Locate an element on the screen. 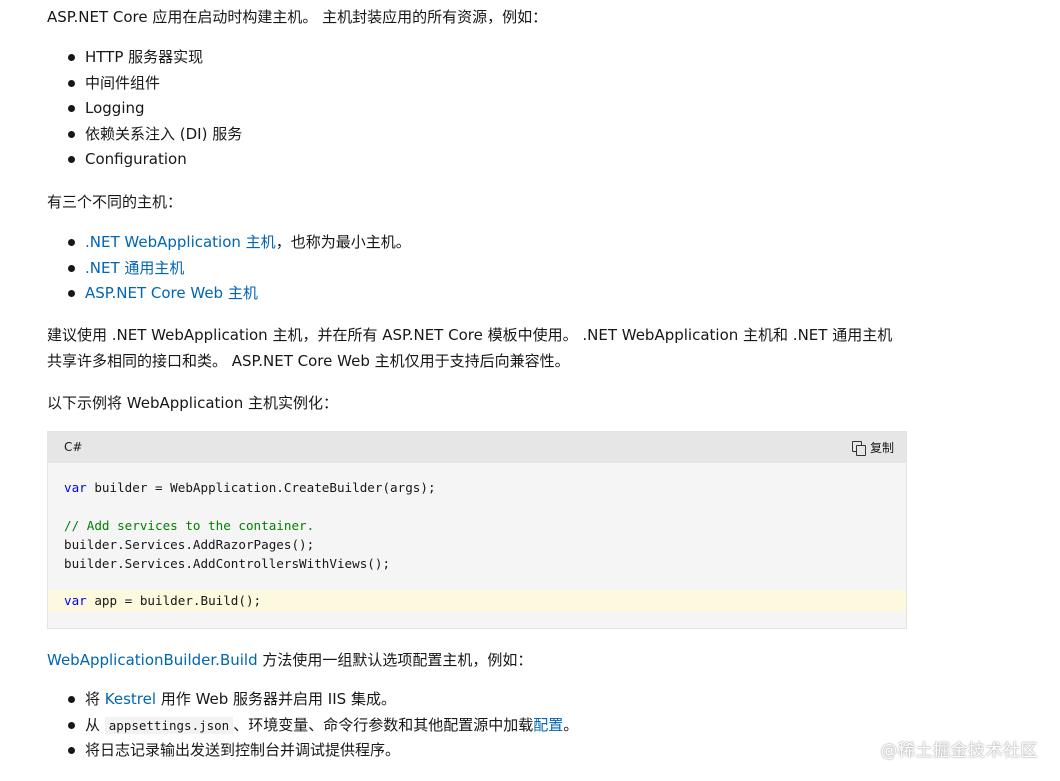 This screenshot has width=1060, height=781. list-item: HTTP 服务器实现 is located at coordinates (154, 58).